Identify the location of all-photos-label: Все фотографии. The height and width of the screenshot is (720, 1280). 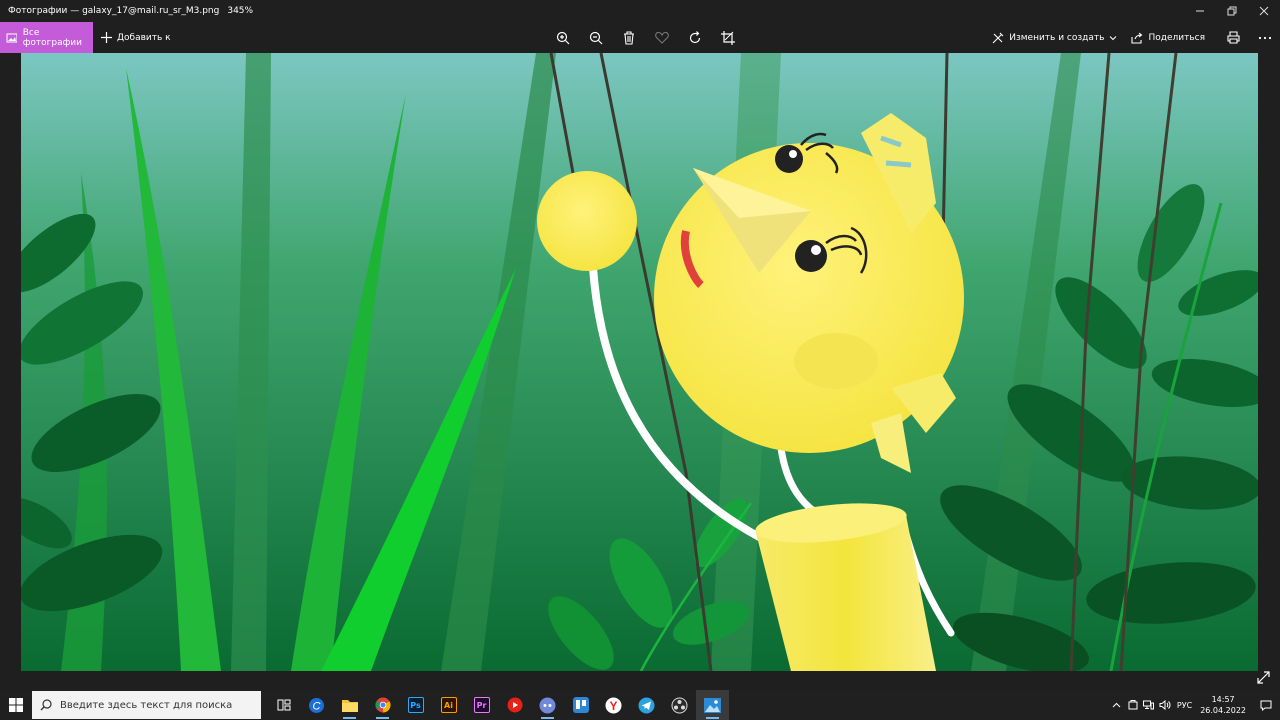
(52, 37).